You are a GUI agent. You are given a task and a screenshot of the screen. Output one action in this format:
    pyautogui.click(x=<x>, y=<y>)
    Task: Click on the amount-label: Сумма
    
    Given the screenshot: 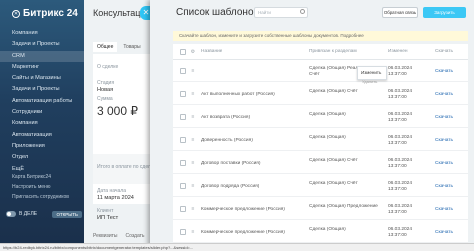 What is the action you would take?
    pyautogui.click(x=105, y=99)
    